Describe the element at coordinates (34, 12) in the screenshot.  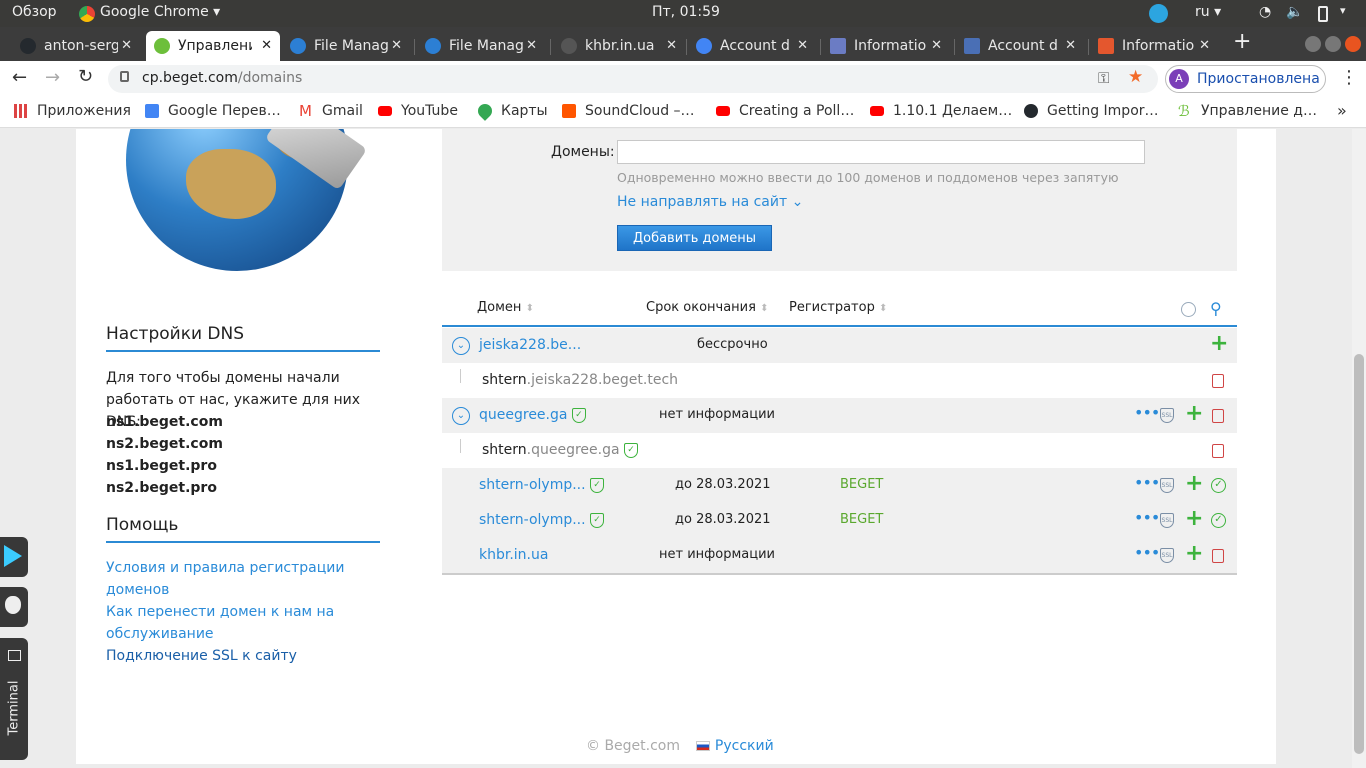
I see `overview-button: Обзор` at that location.